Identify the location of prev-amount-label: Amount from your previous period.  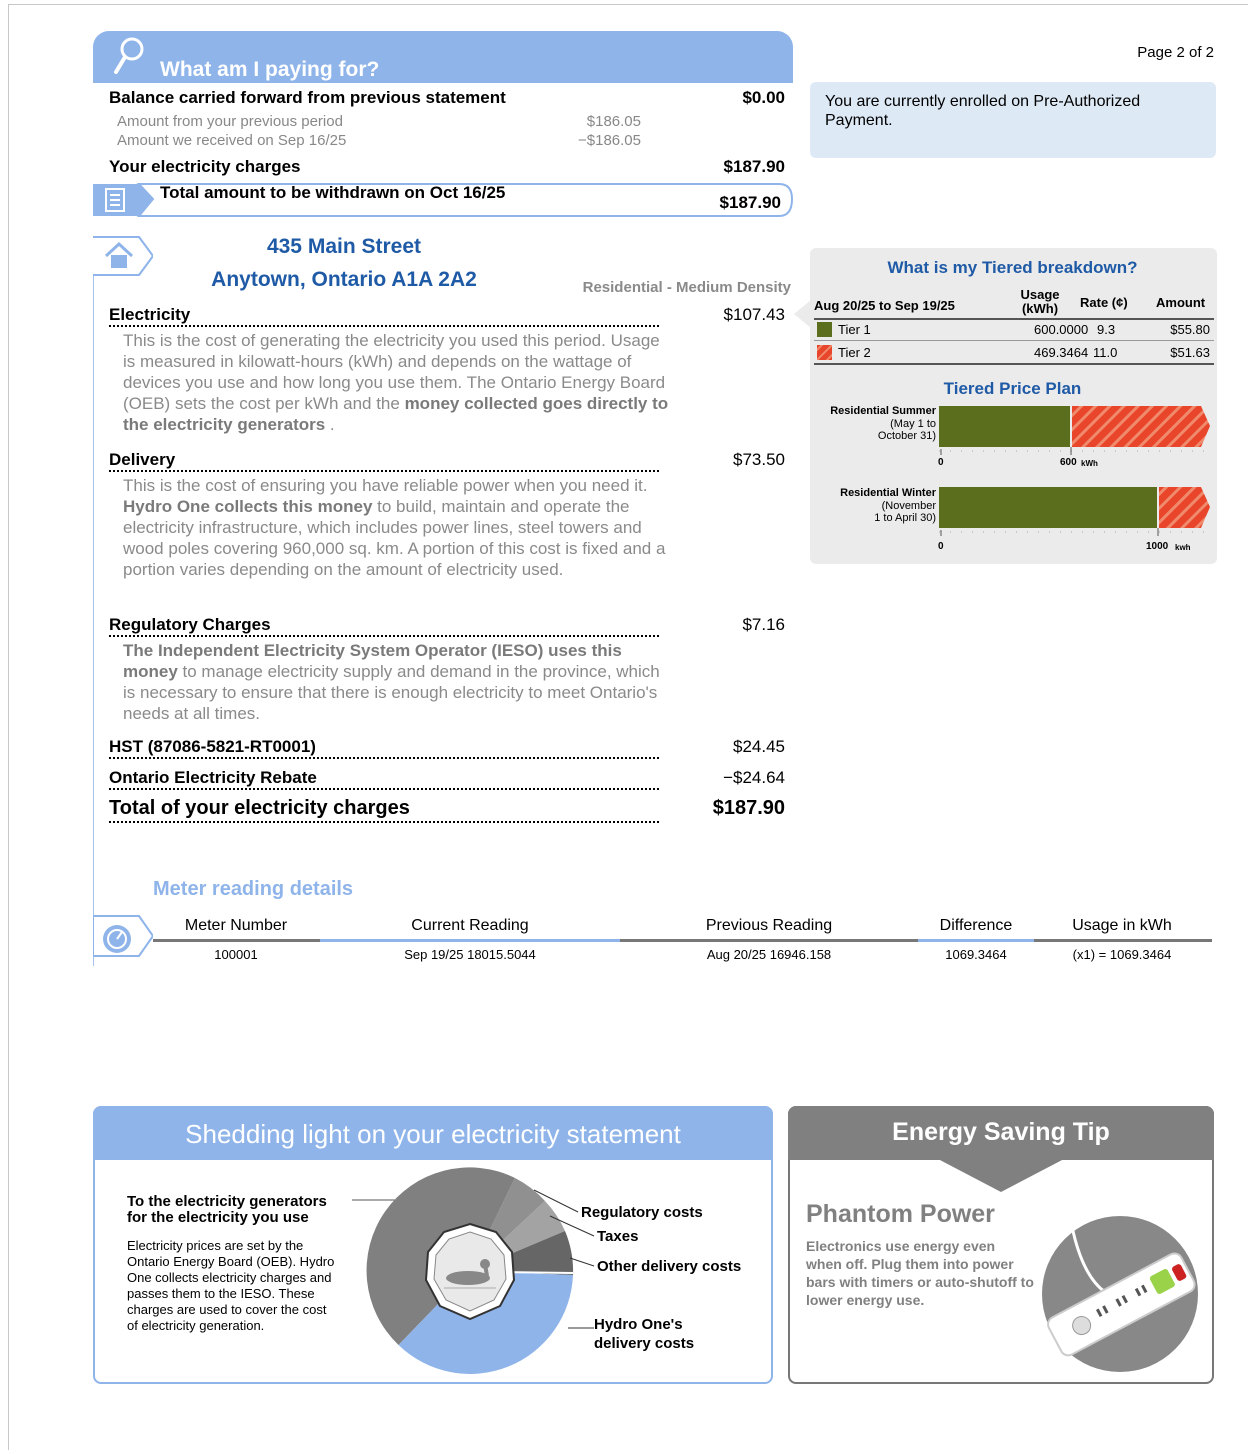
(230, 121).